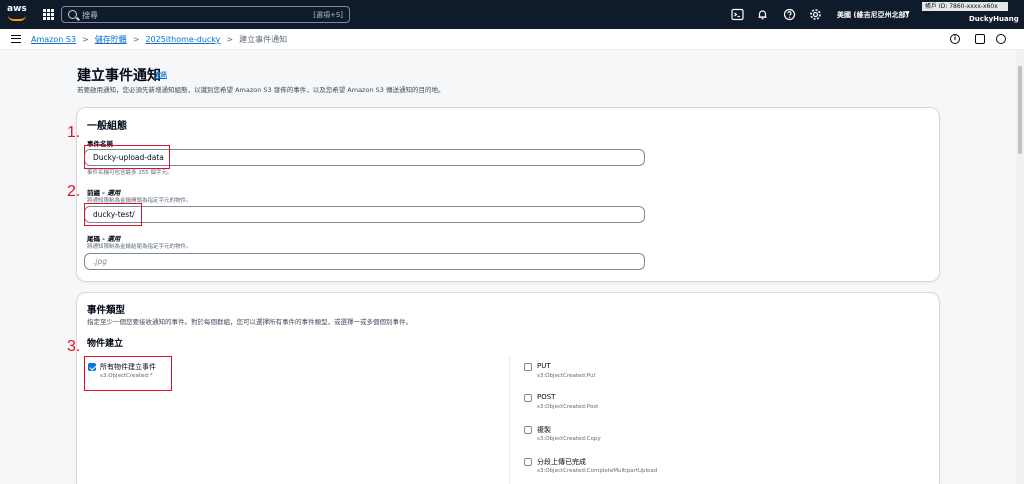 Image resolution: width=1024 pixels, height=484 pixels. What do you see at coordinates (789, 14) in the screenshot?
I see `help-icon` at bounding box center [789, 14].